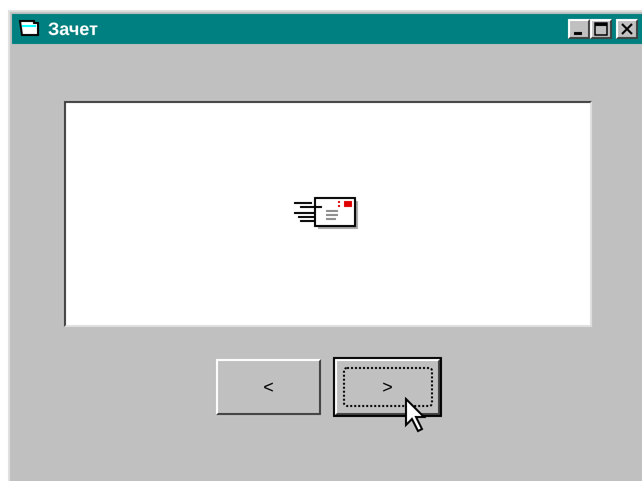 The height and width of the screenshot is (481, 642). I want to click on maximize-button, so click(601, 29).